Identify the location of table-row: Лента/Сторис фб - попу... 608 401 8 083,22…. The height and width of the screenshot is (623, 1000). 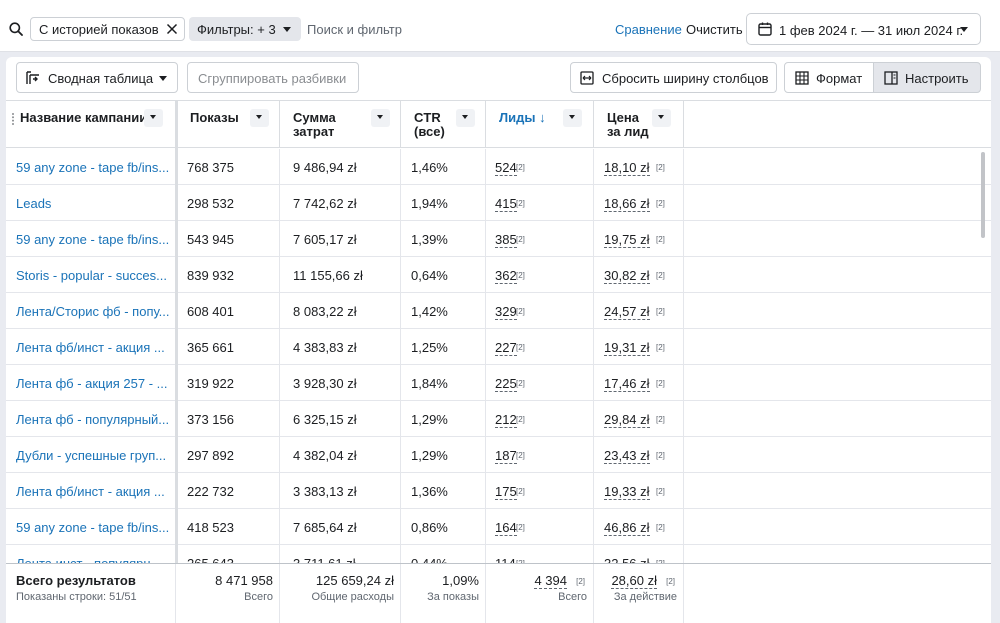
(498, 311).